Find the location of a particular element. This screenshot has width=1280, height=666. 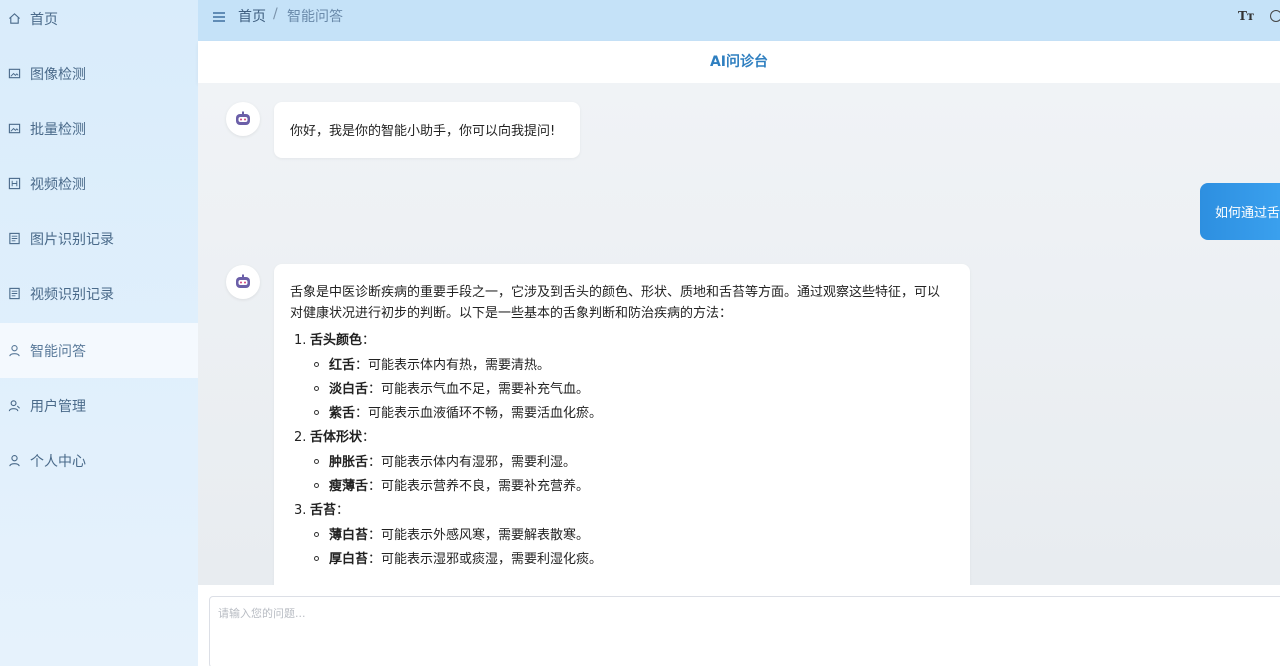

list-item: 淡白舌 ：可能表示气血不足，需要补充气血。 is located at coordinates (620, 389).